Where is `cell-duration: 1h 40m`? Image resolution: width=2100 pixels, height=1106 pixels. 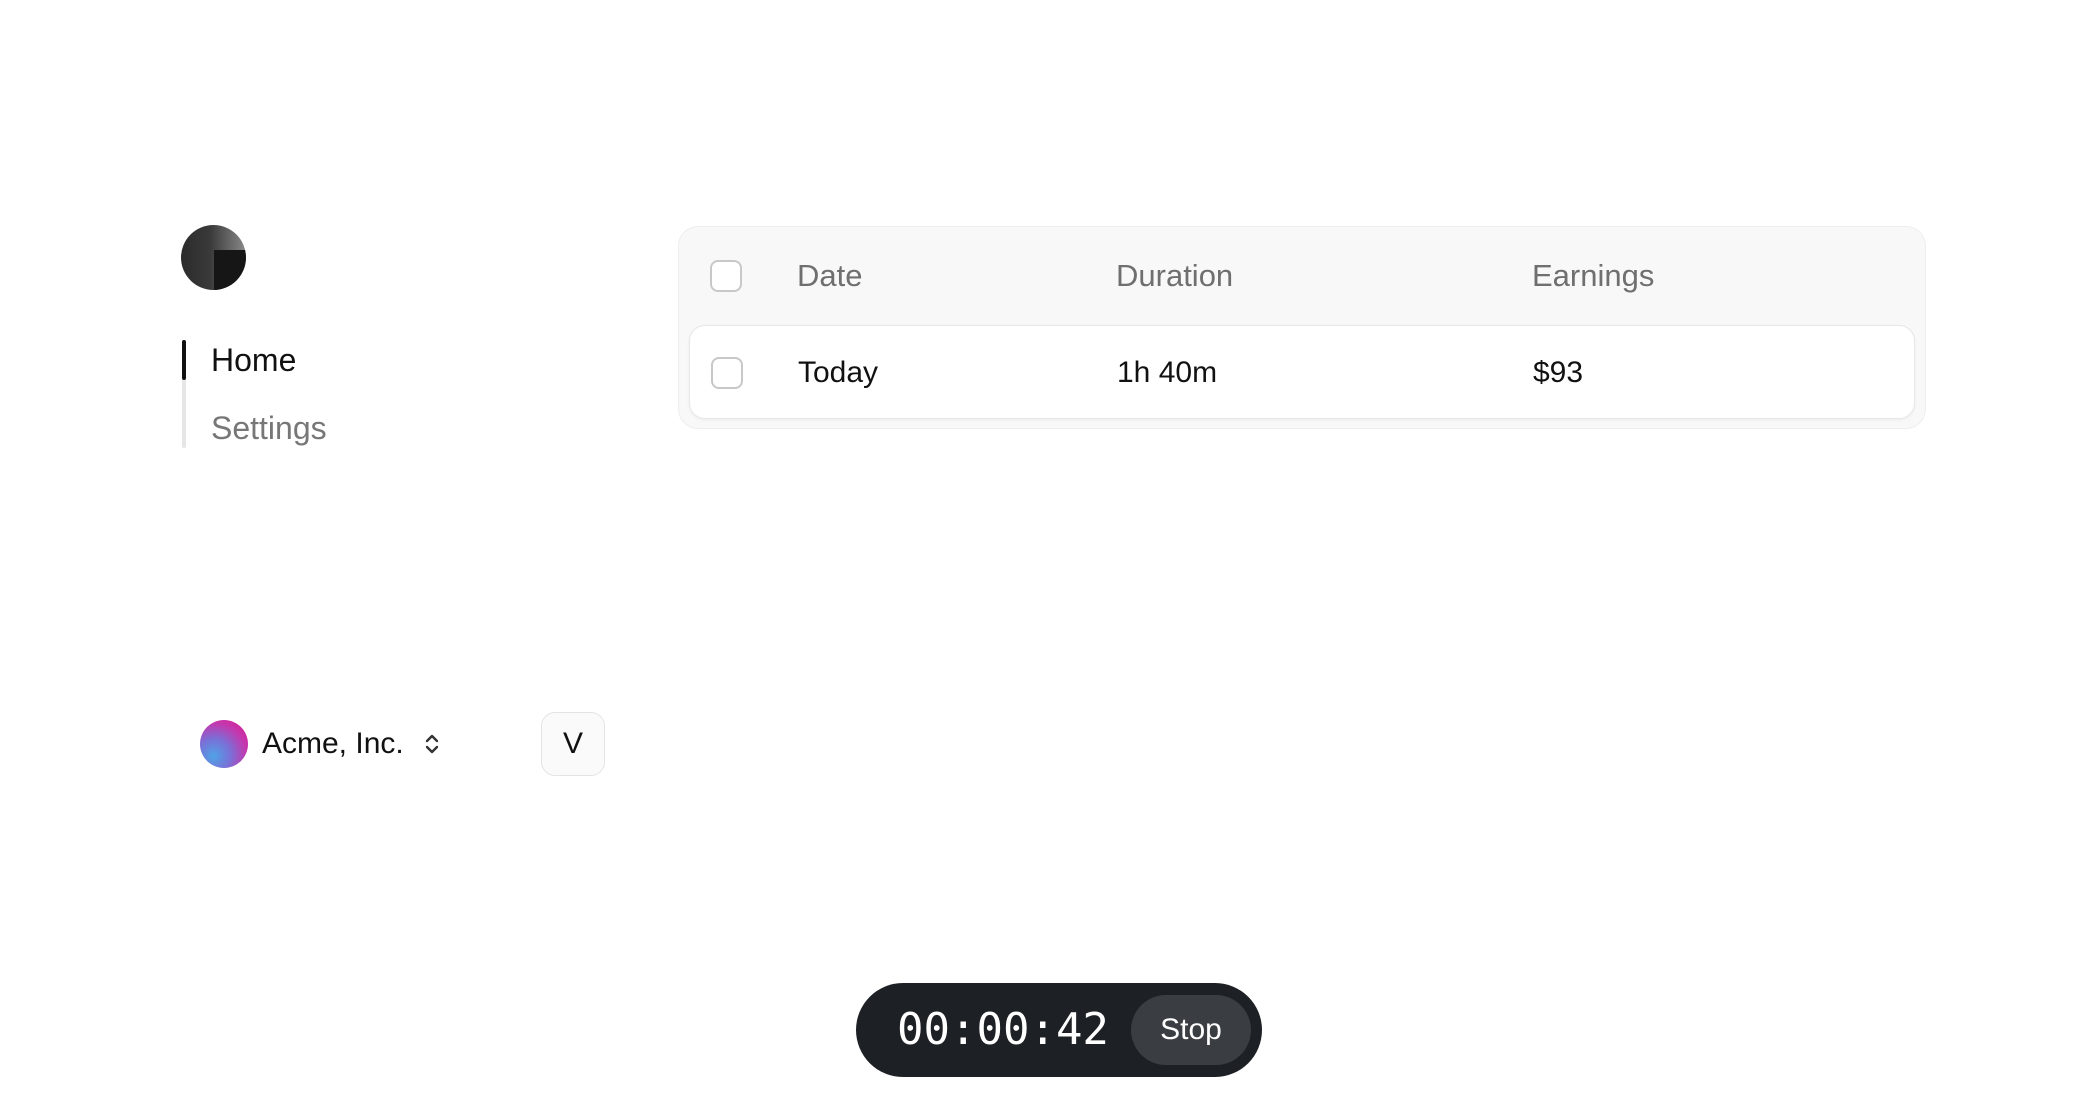 cell-duration: 1h 40m is located at coordinates (1167, 372).